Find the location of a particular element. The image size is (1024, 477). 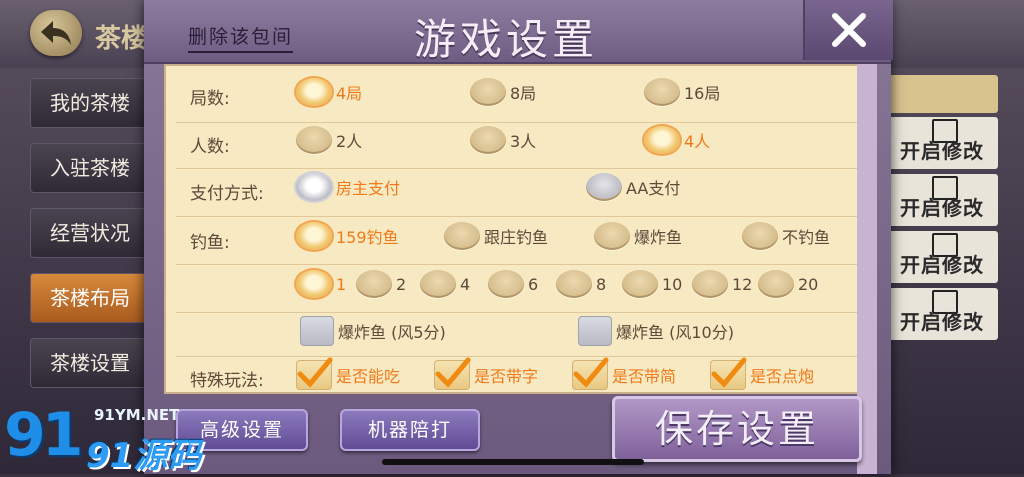

fish-count-option-4: 4 is located at coordinates (445, 284).